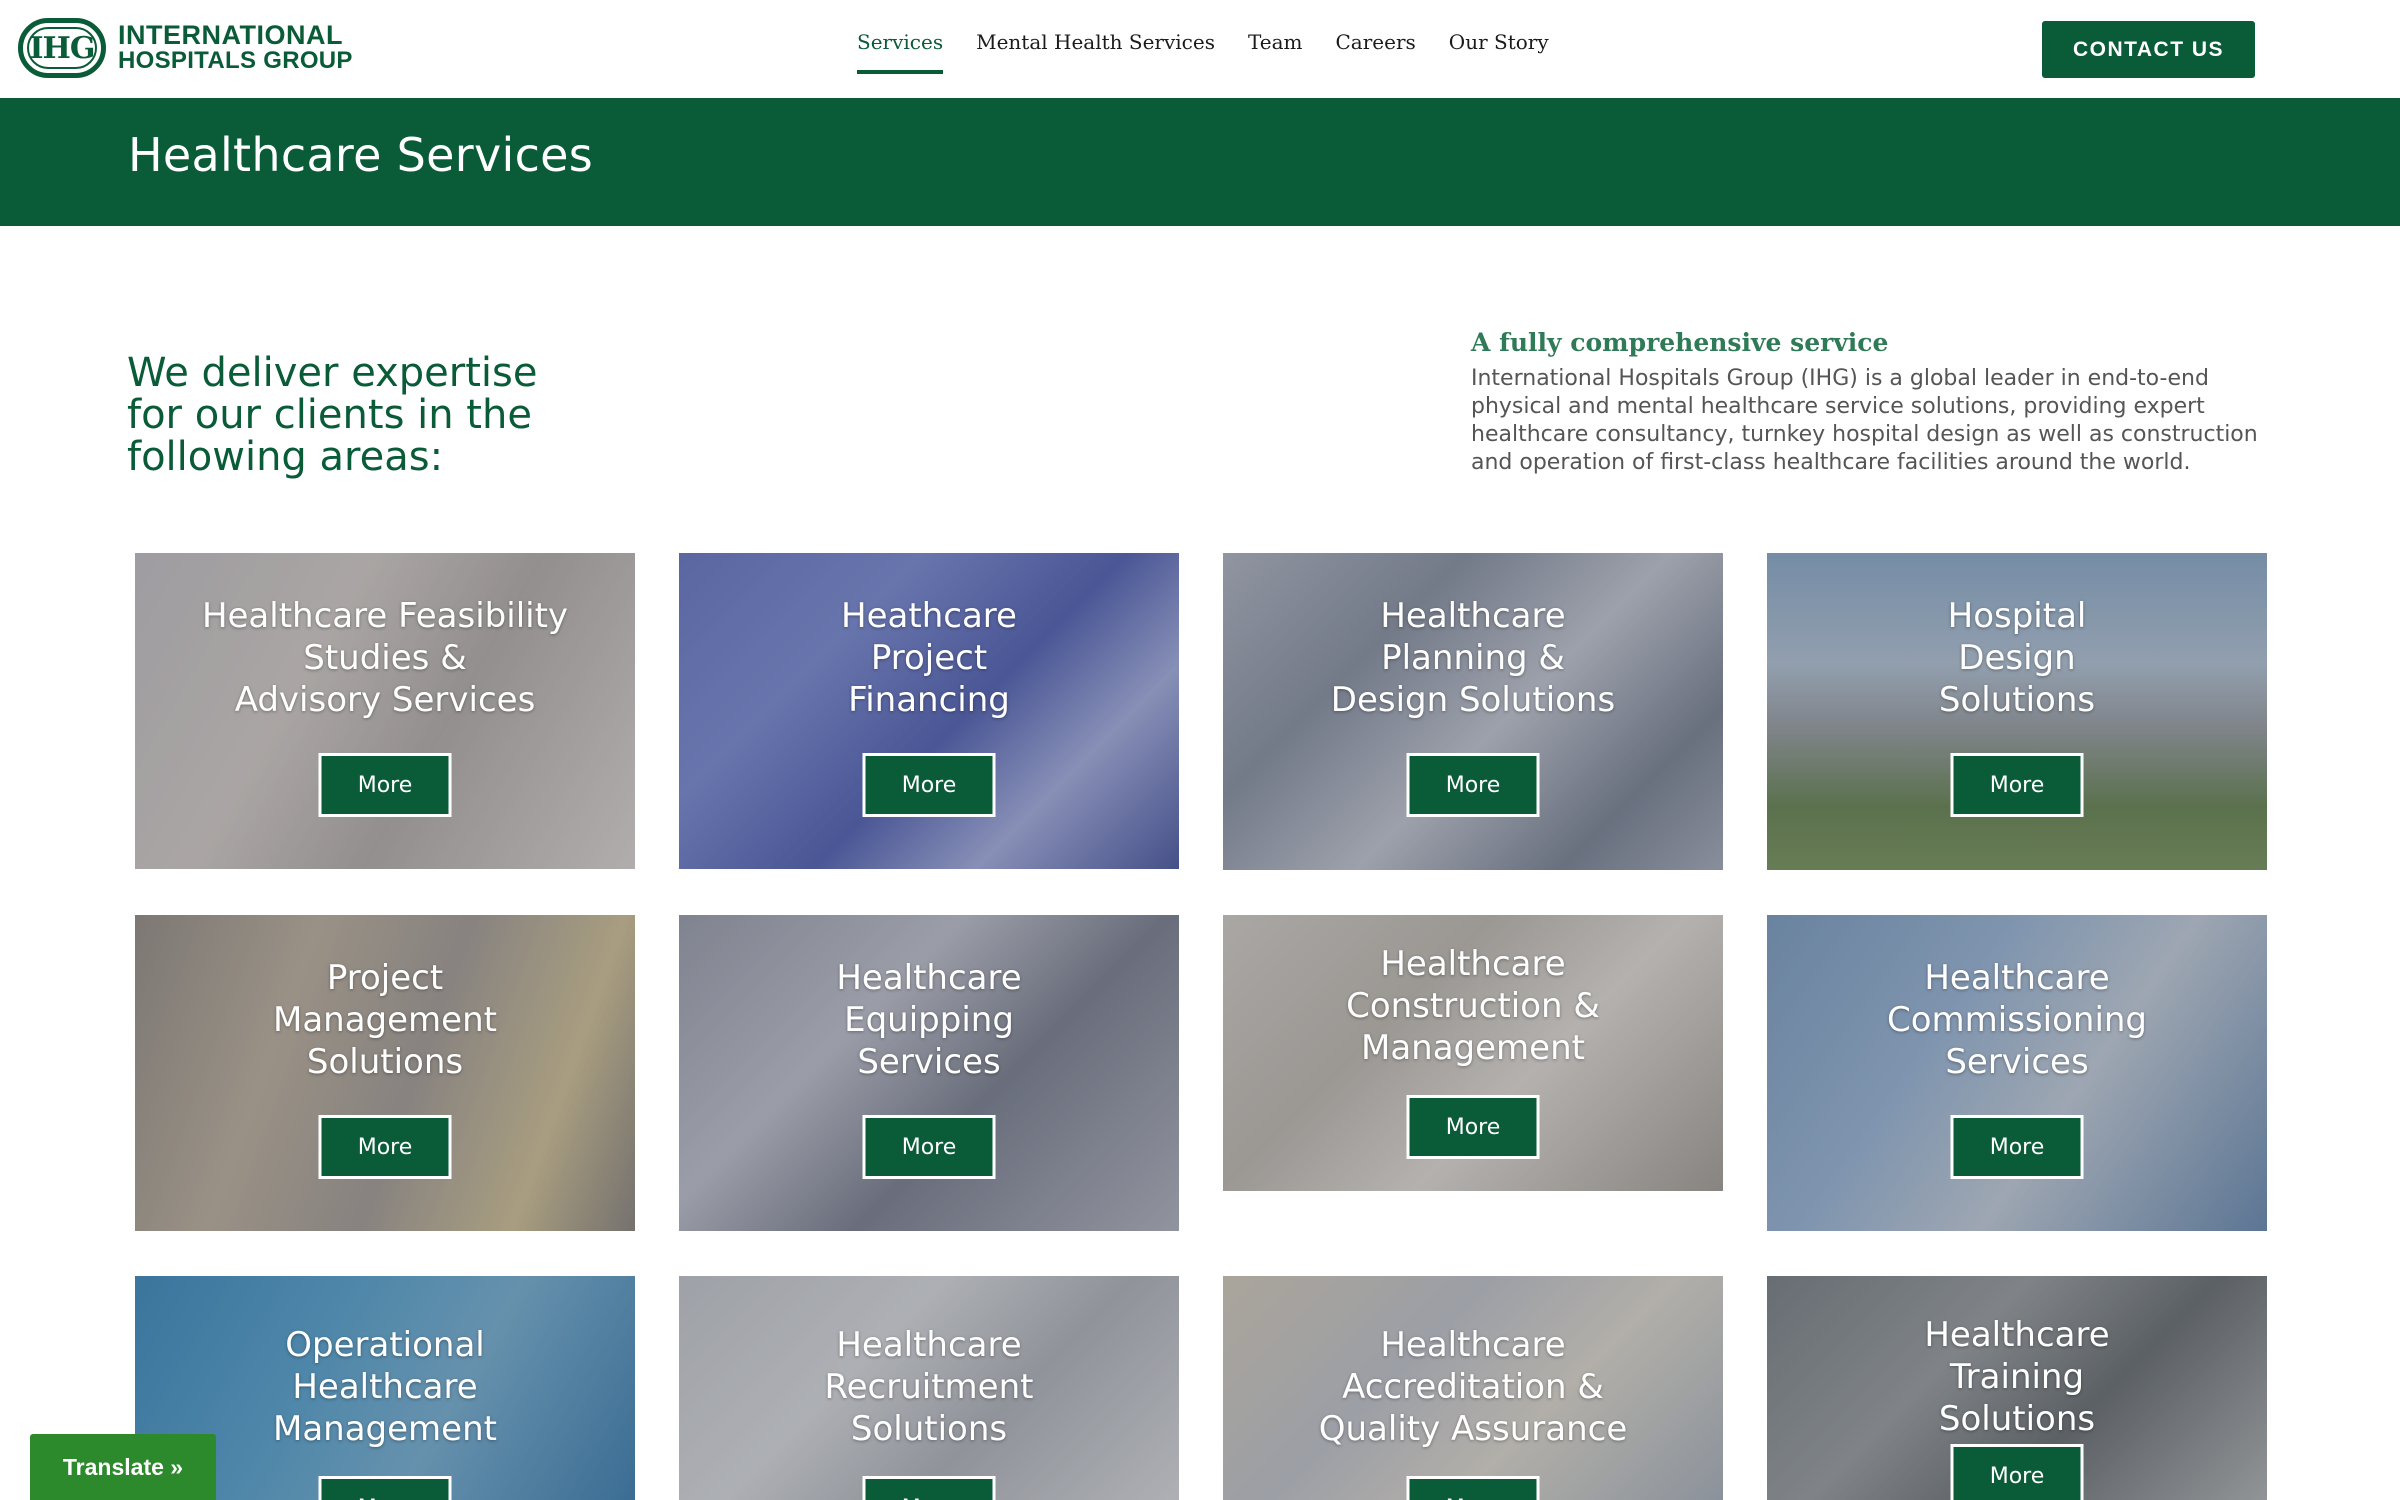 The height and width of the screenshot is (1500, 2400). Describe the element at coordinates (1376, 52) in the screenshot. I see `nav-careers: Careers` at that location.